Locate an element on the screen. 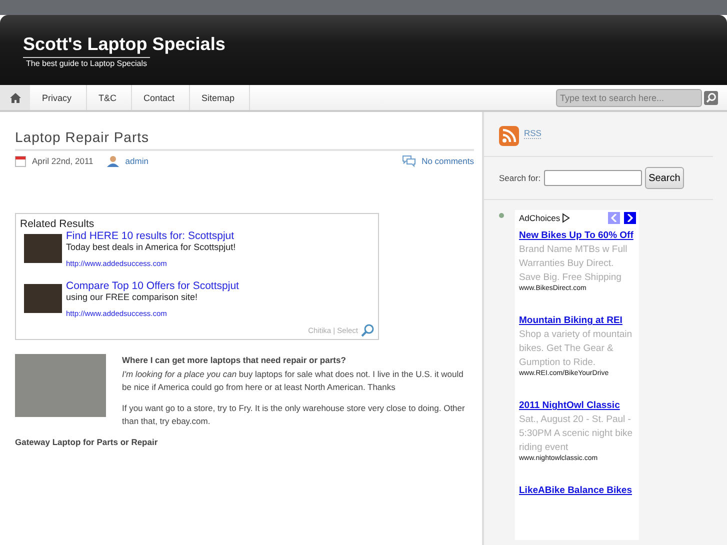  adchoices-label: AdChoices is located at coordinates (539, 218).